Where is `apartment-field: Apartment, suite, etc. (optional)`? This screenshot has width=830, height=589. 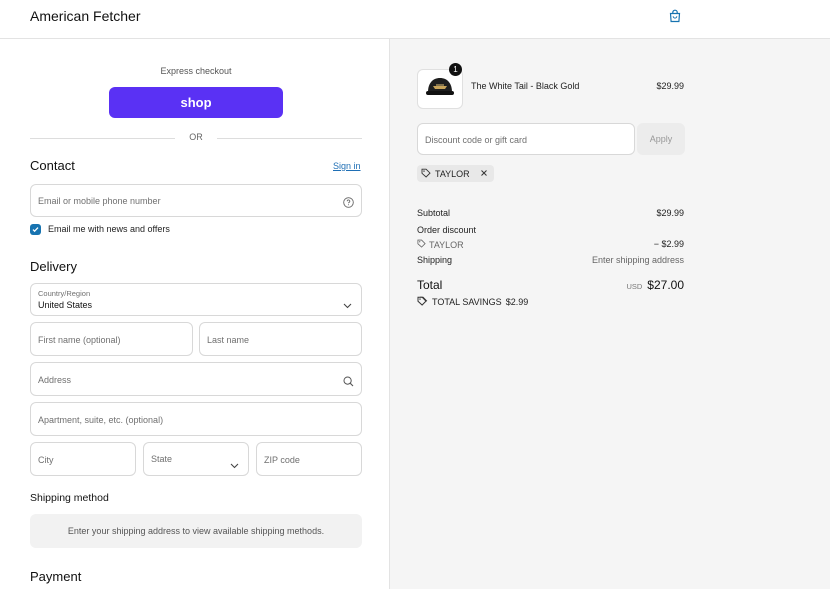 apartment-field: Apartment, suite, etc. (optional) is located at coordinates (196, 419).